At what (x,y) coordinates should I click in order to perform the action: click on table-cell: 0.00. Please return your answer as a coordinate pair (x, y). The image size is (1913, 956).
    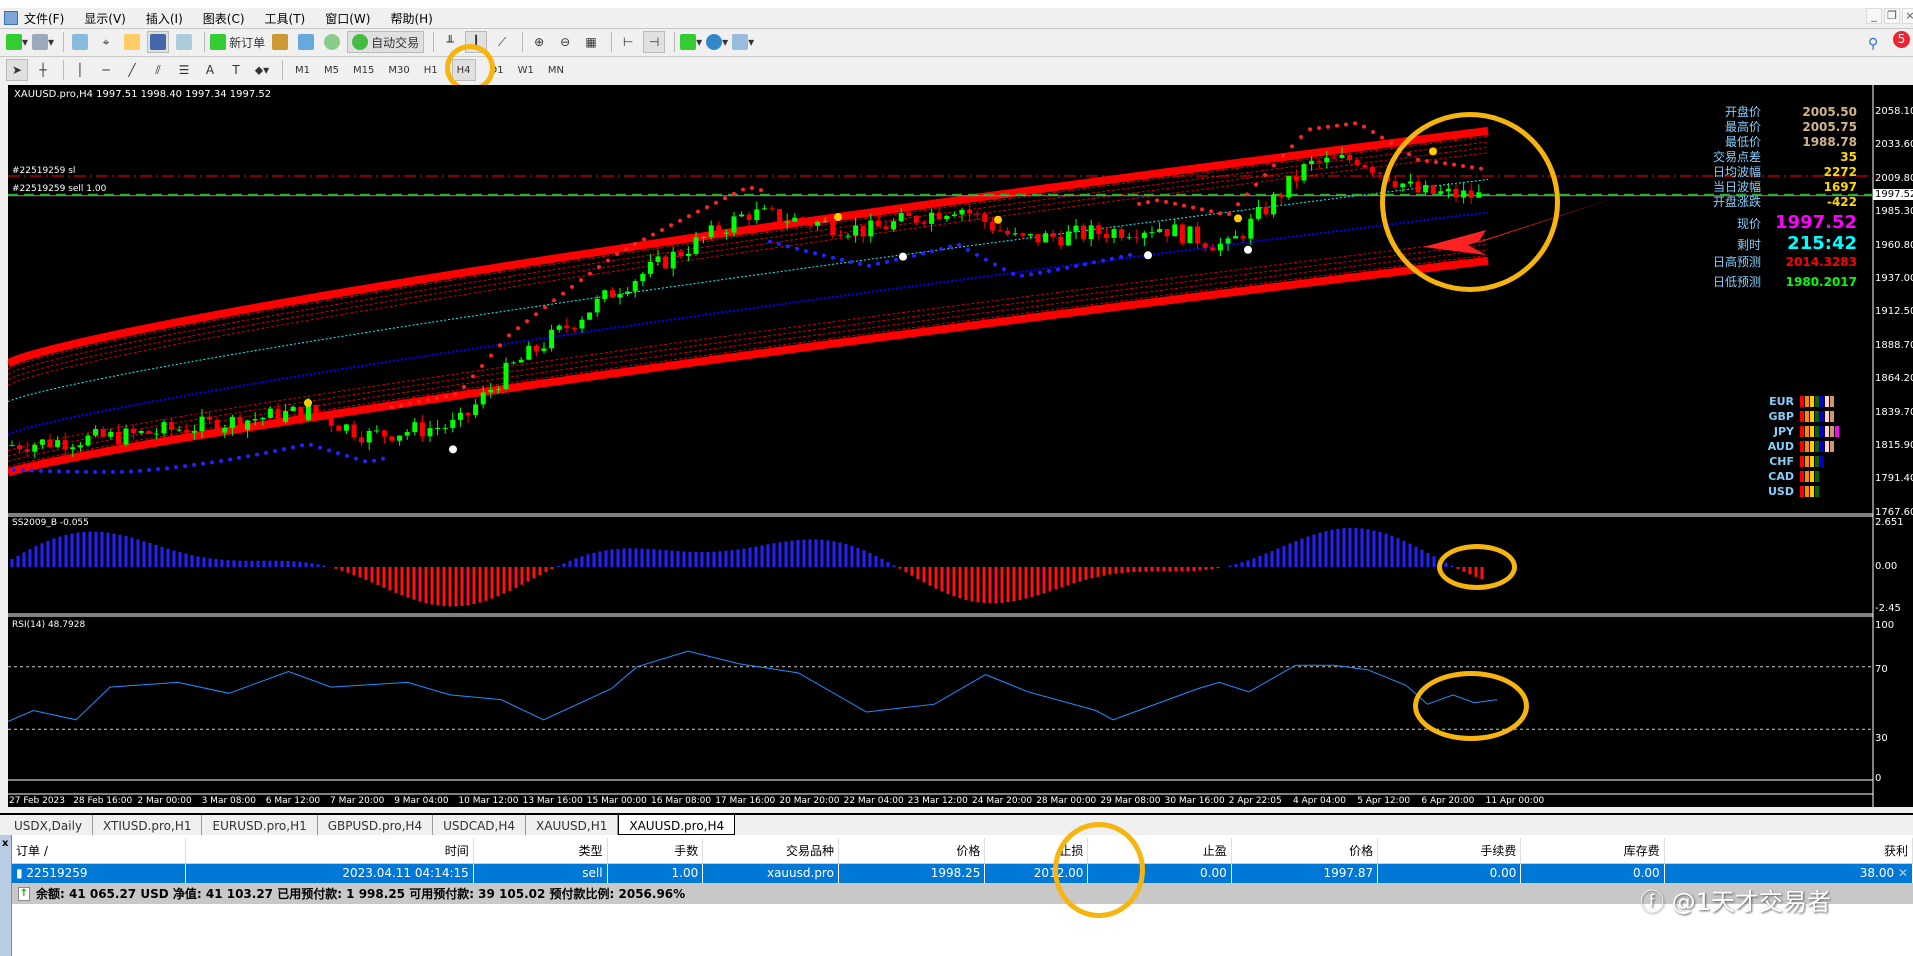
    Looking at the image, I should click on (1592, 873).